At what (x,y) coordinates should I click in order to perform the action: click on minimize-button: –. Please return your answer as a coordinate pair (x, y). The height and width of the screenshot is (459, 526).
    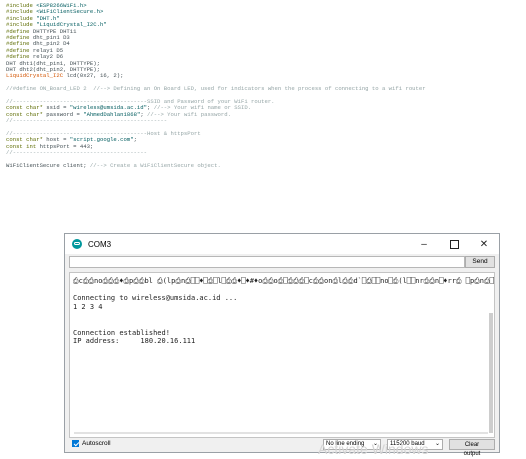
    Looking at the image, I should click on (424, 244).